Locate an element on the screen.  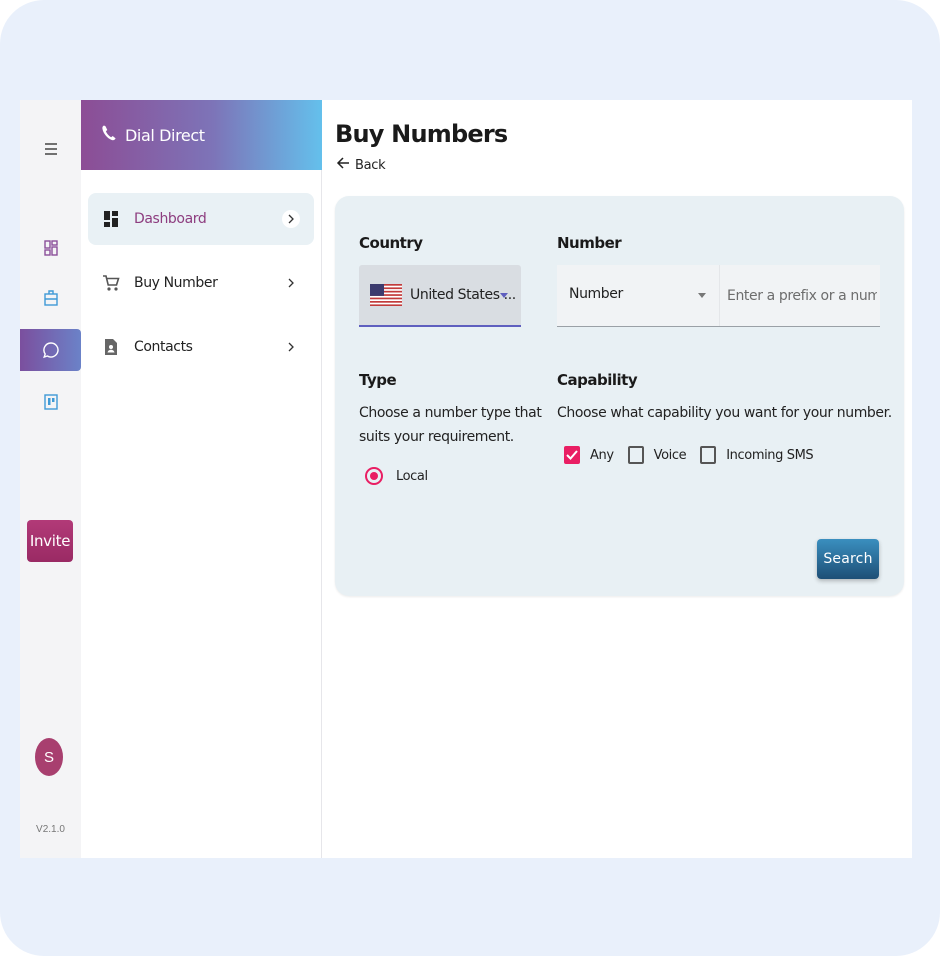
contact-card-icon is located at coordinates (111, 347).